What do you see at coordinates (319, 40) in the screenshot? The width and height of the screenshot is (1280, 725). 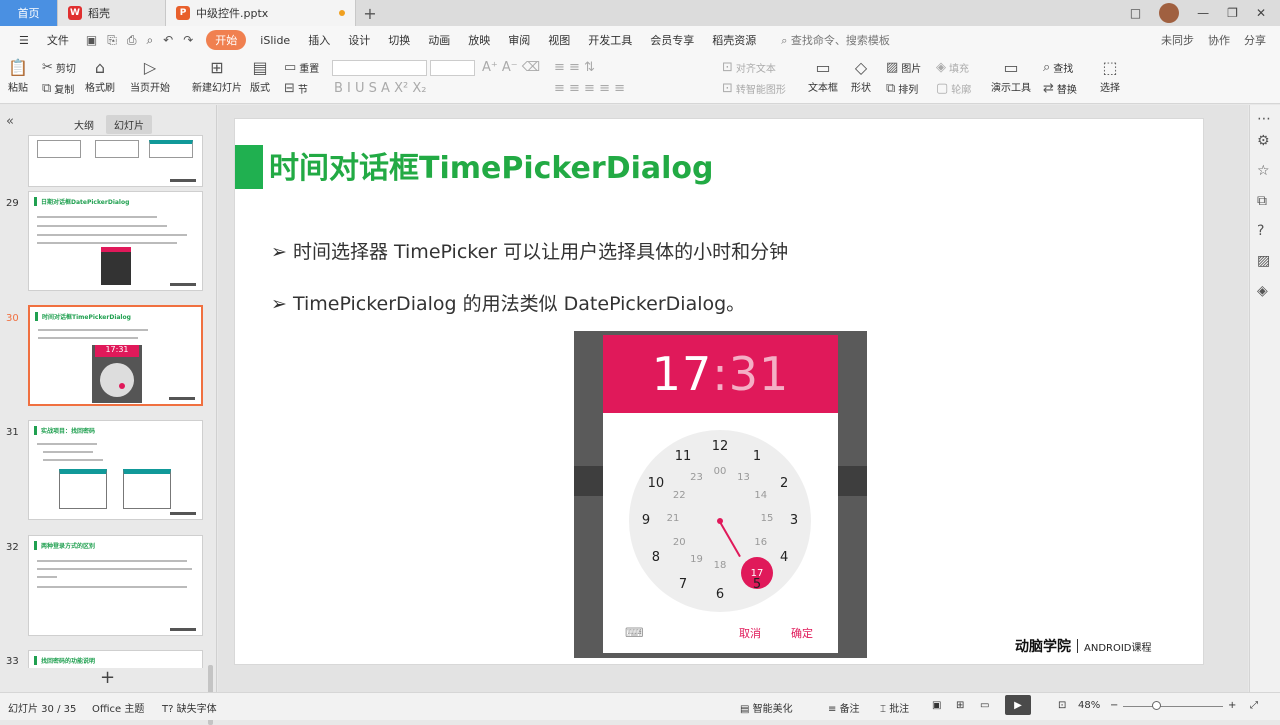 I see `menu-insert: 插入` at bounding box center [319, 40].